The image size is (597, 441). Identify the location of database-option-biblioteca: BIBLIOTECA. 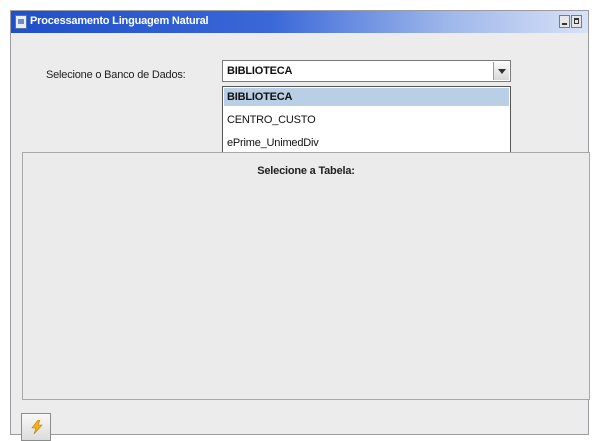
(366, 97).